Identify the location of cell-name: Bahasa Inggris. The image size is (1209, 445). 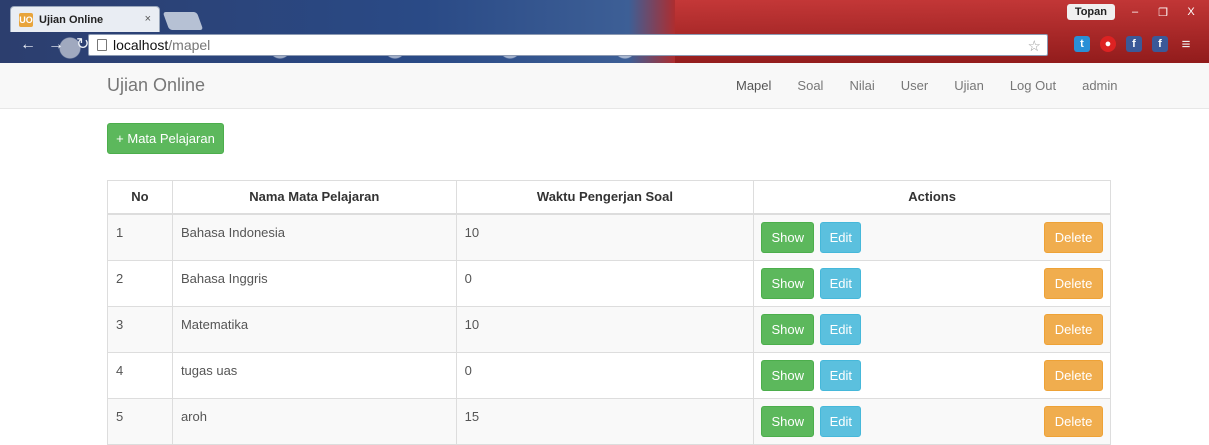
(314, 283).